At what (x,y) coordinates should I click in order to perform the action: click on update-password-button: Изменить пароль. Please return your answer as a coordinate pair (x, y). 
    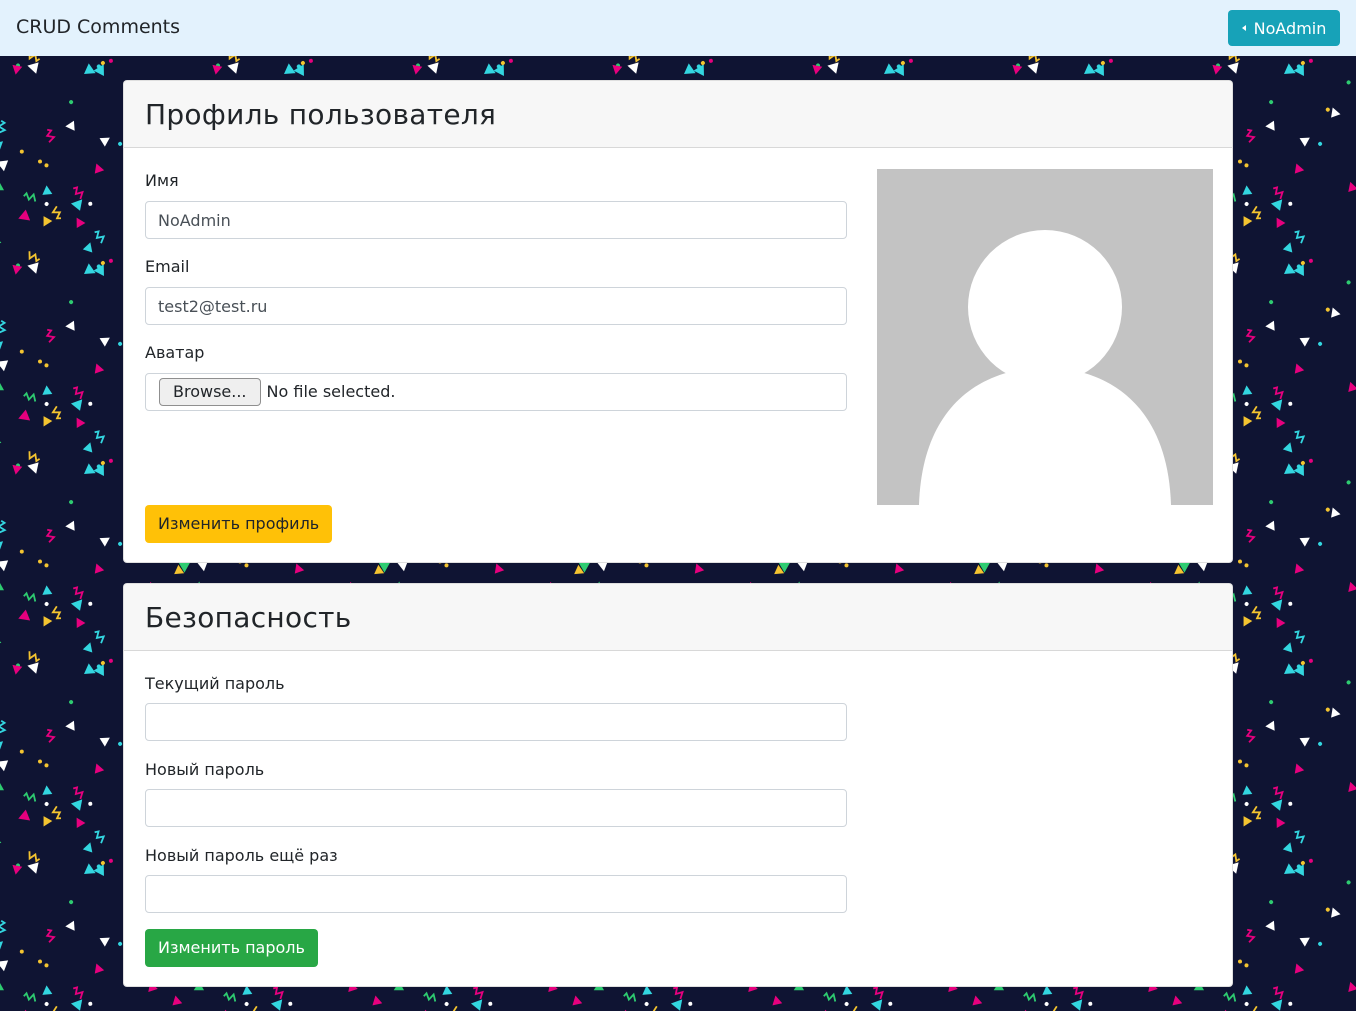
    Looking at the image, I should click on (231, 948).